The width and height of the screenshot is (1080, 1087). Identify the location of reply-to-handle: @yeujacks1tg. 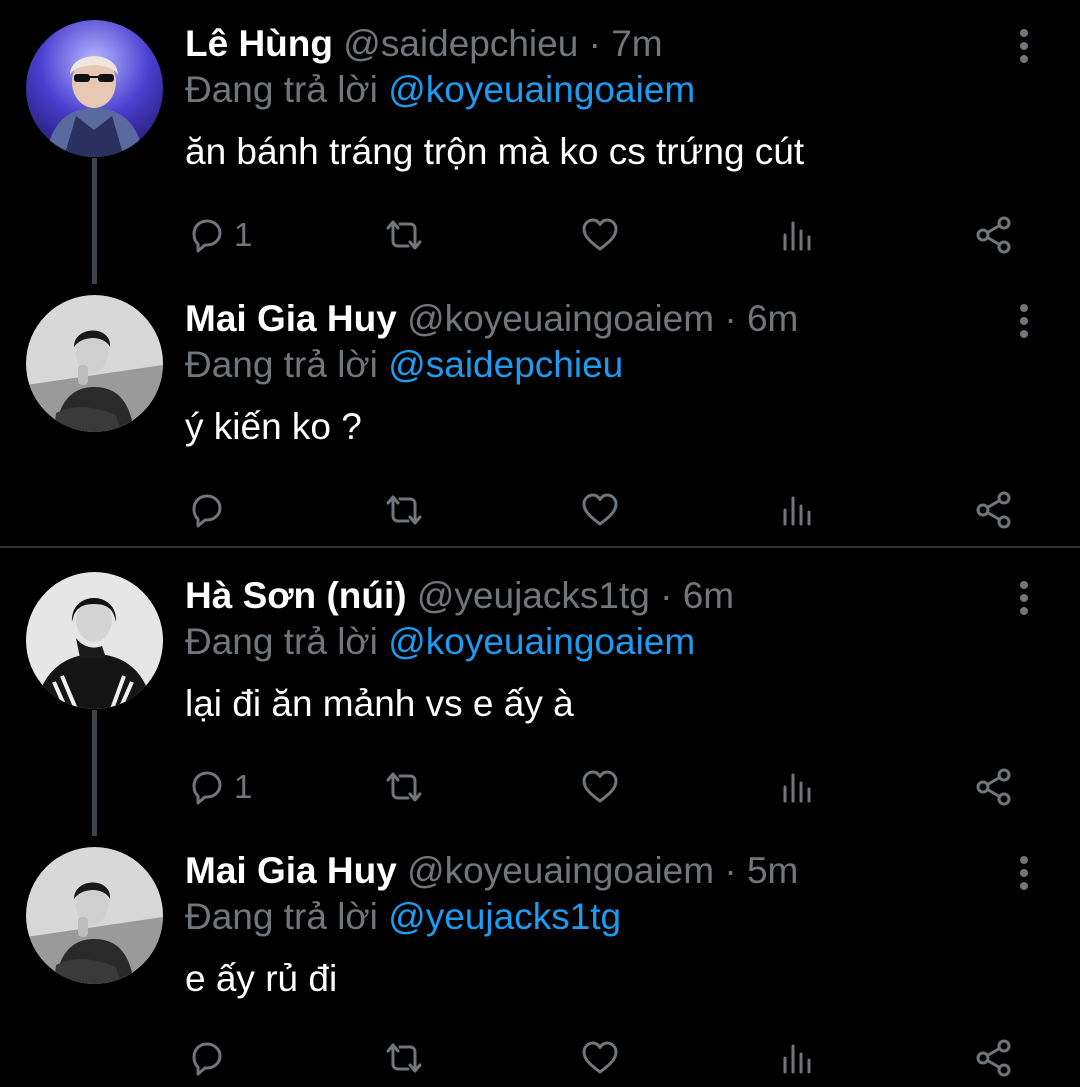
(504, 916).